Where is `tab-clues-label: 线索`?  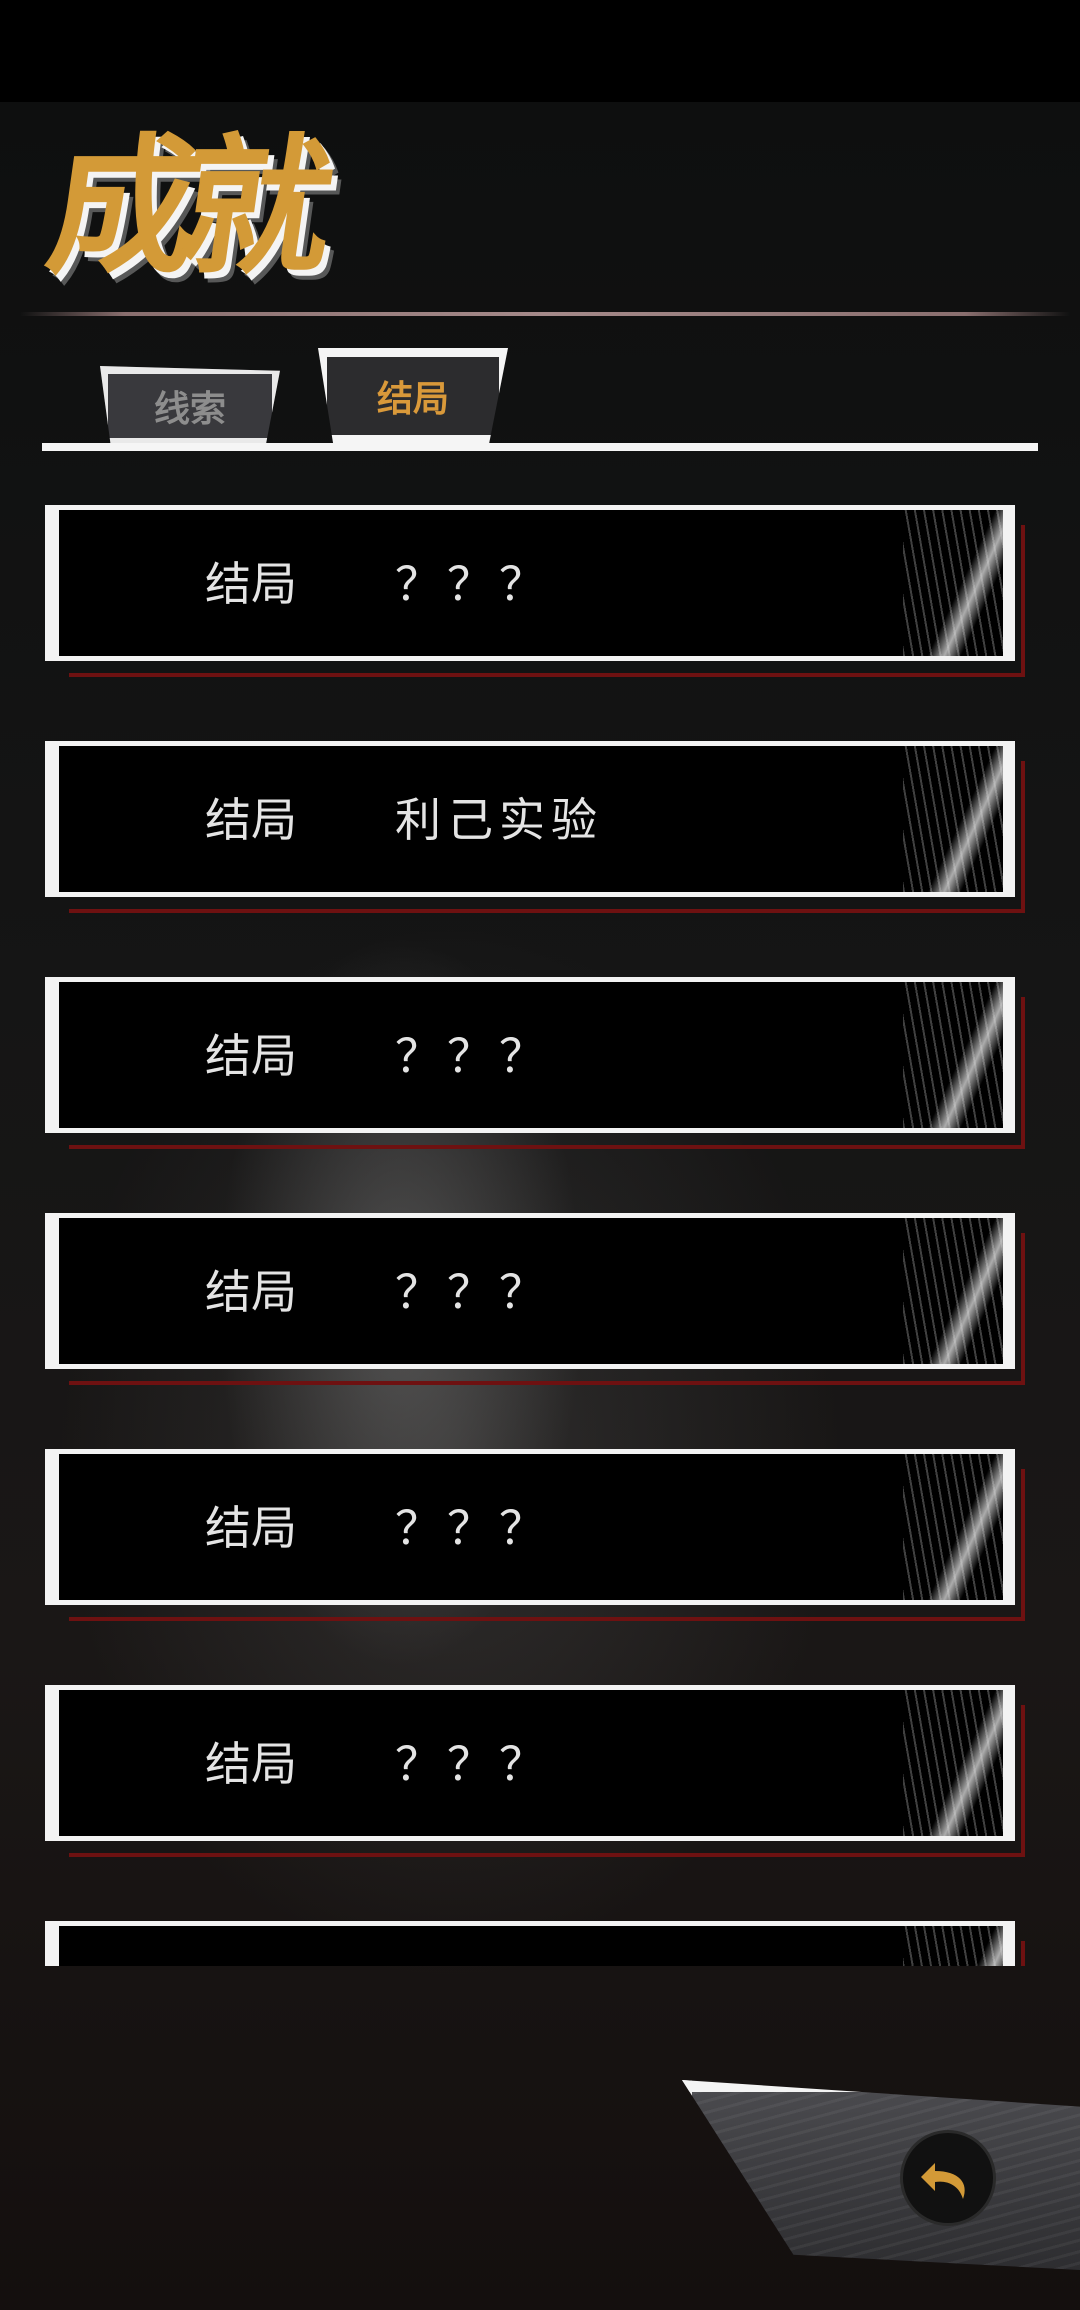
tab-clues-label: 线索 is located at coordinates (189, 409).